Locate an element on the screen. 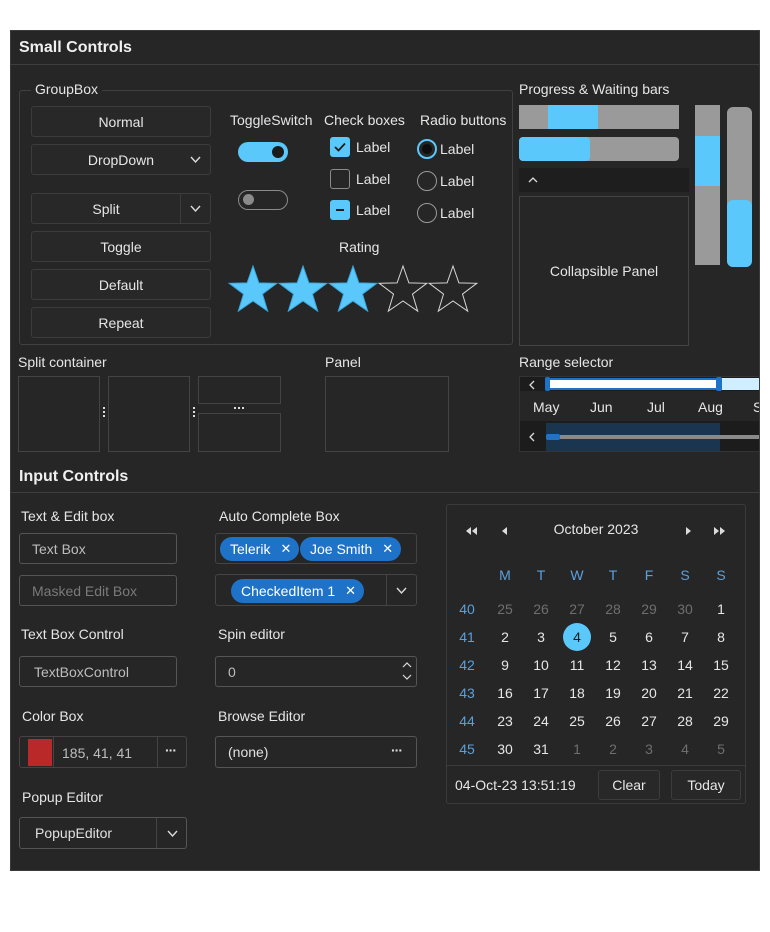  calendar-day: 18 is located at coordinates (577, 693).